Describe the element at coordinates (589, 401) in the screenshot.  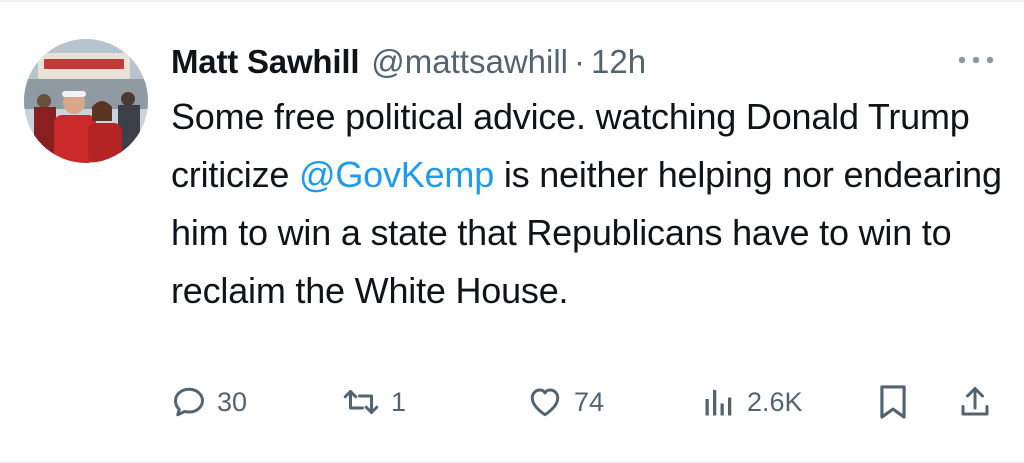
I see `like-count: 74` at that location.